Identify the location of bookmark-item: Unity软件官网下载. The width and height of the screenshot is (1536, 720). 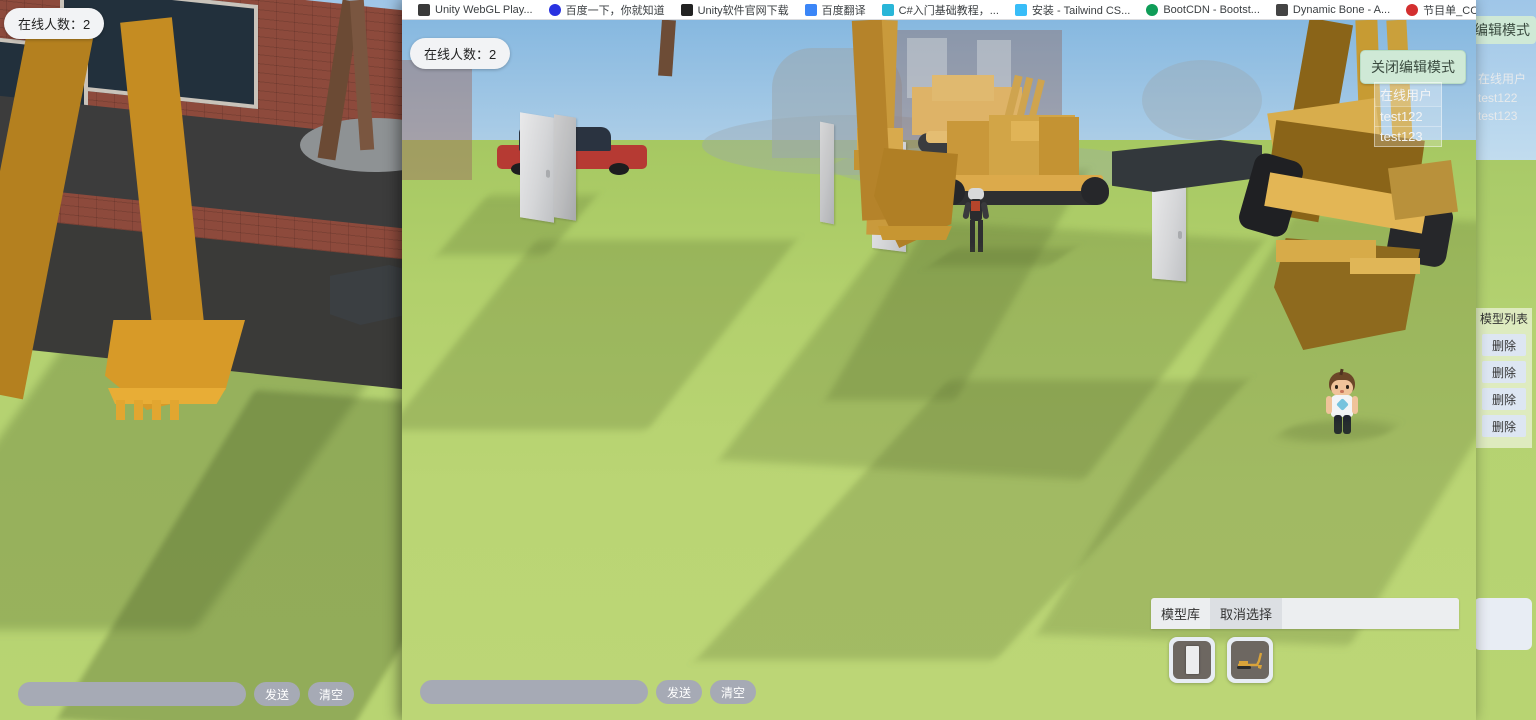
(735, 10).